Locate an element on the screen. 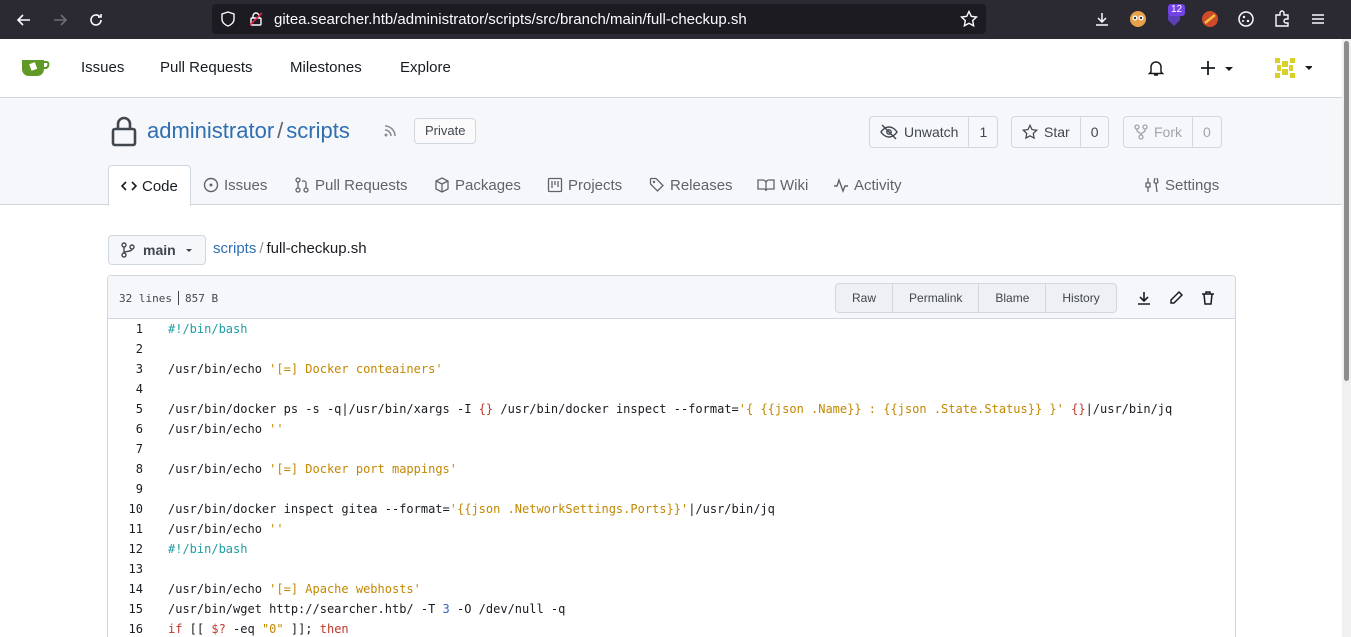  shield-icon is located at coordinates (228, 20).